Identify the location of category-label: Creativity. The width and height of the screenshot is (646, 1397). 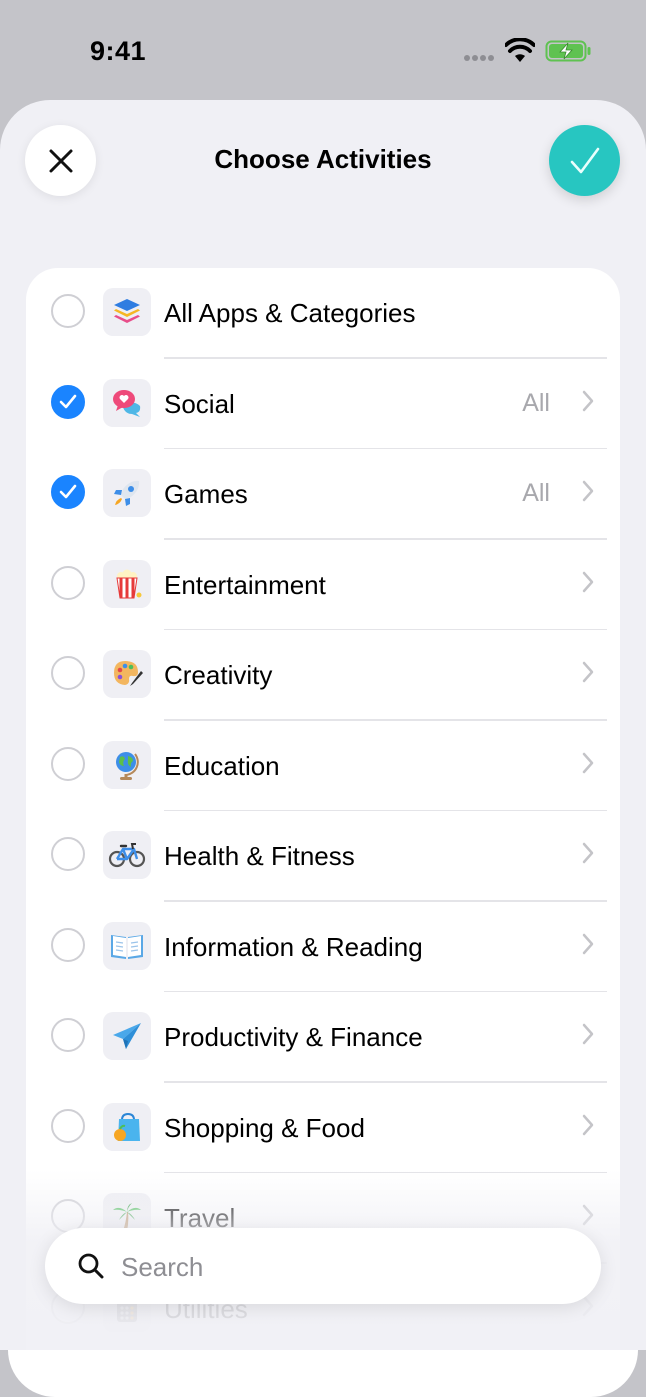
(218, 675).